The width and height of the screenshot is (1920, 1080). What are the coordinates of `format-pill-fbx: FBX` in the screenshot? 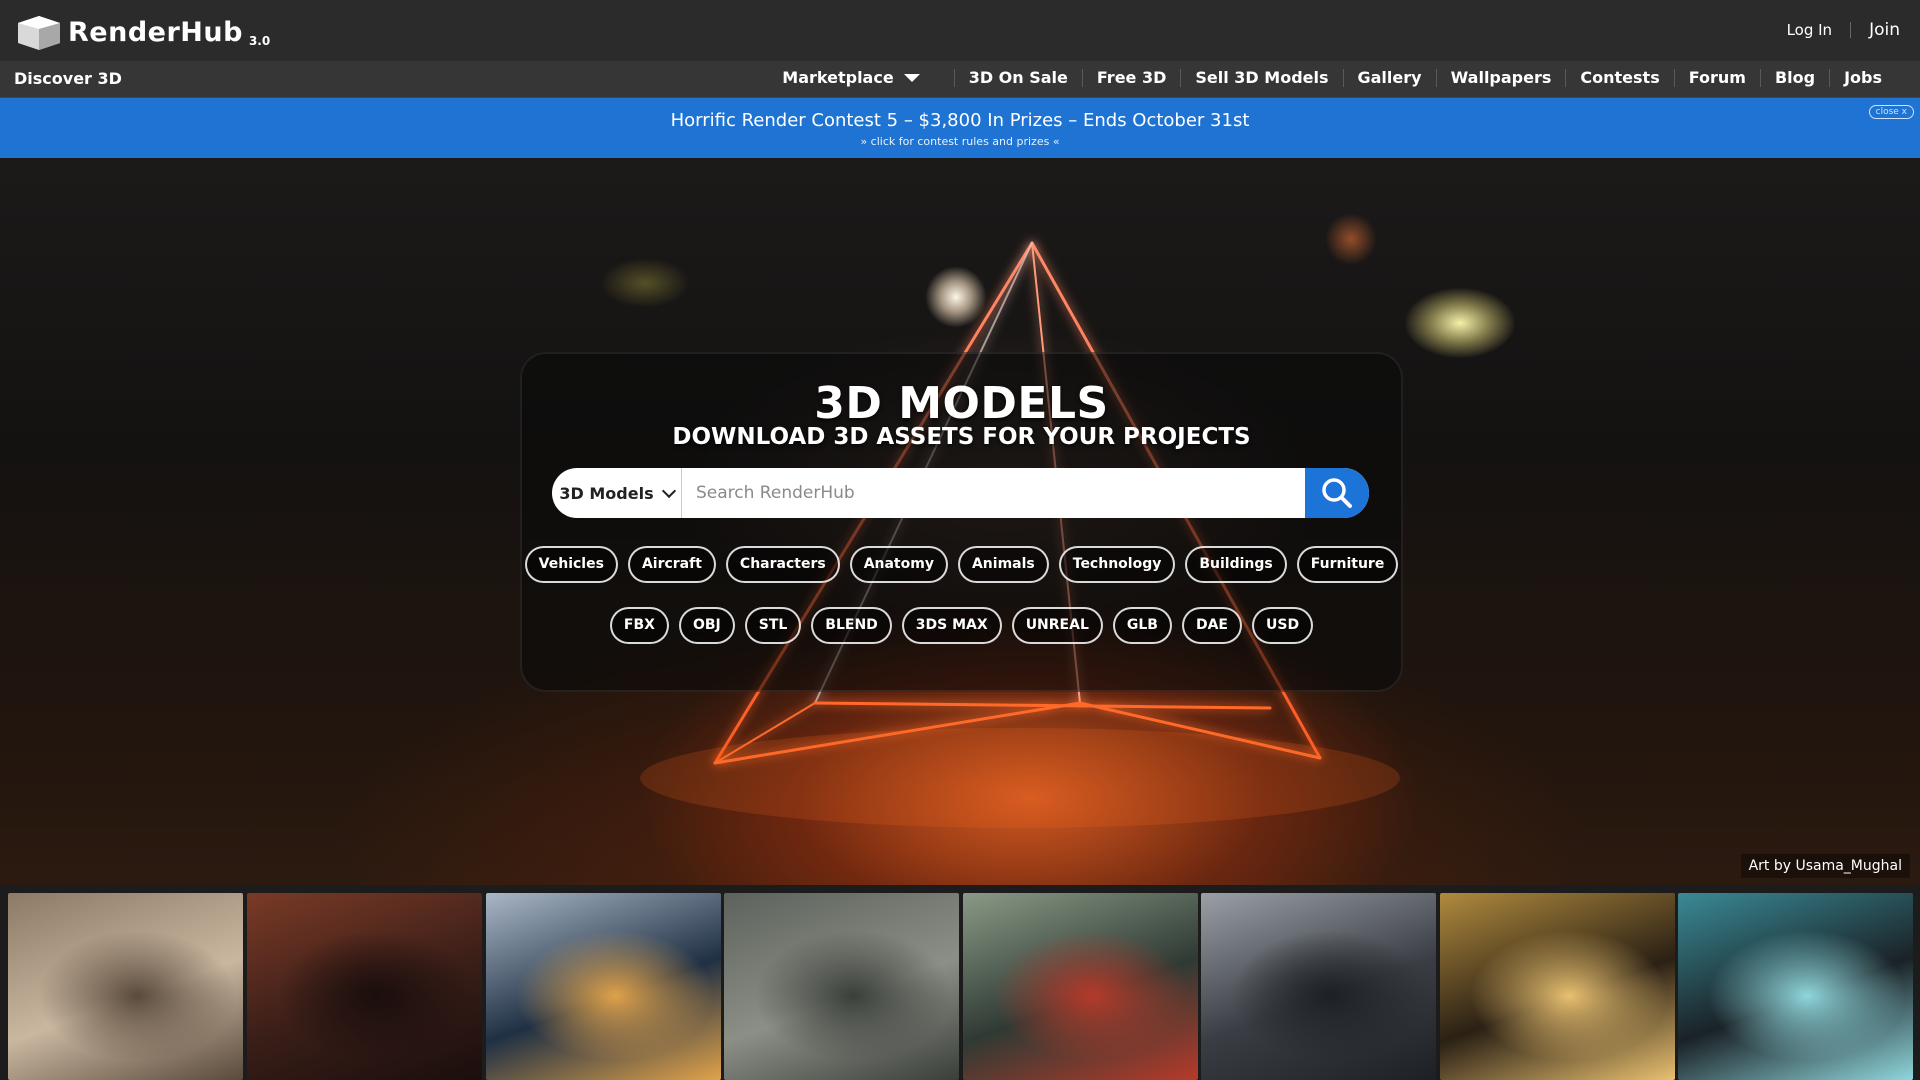 It's located at (639, 625).